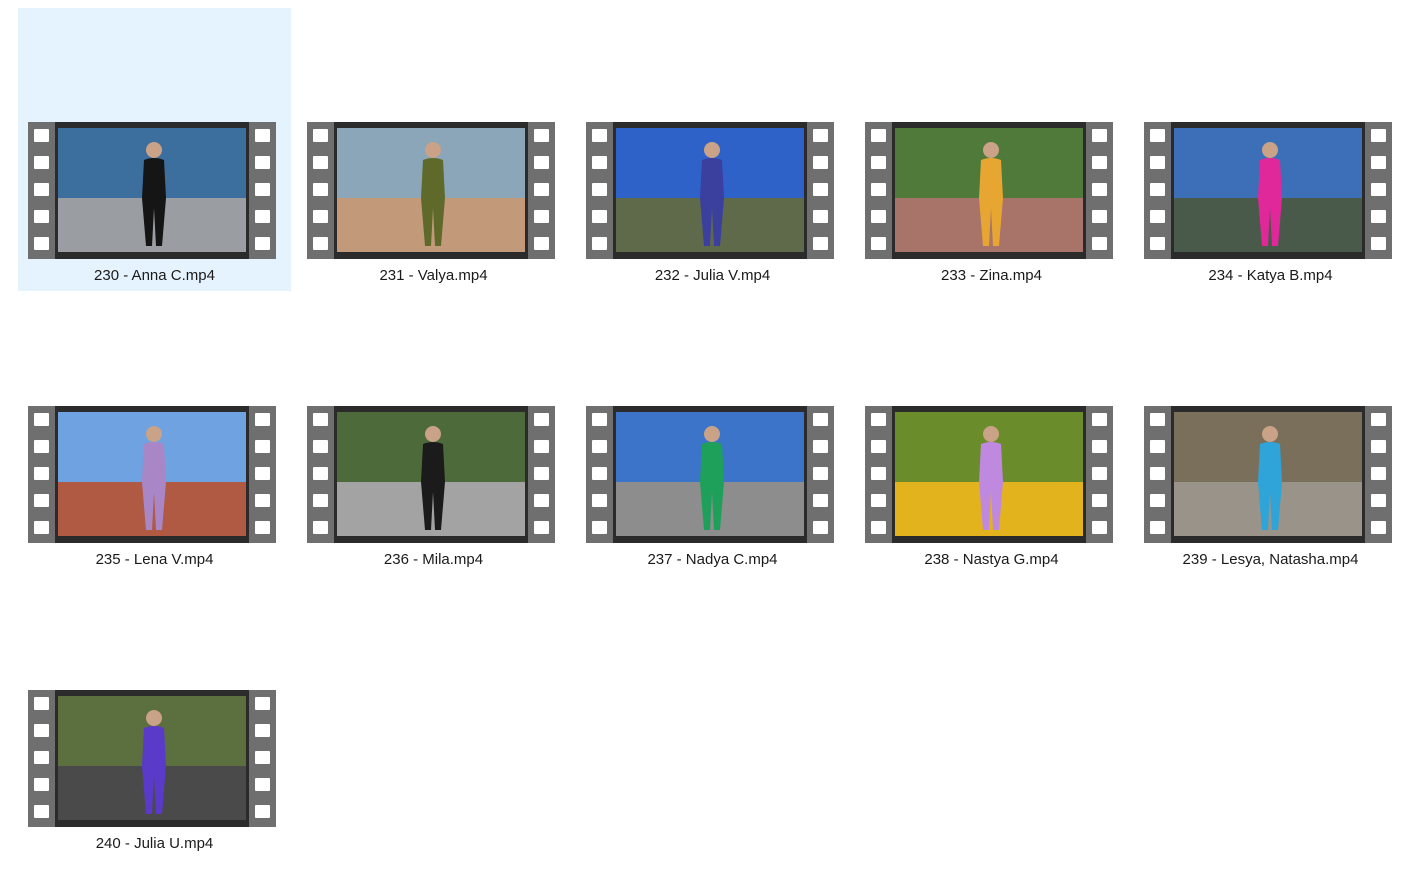 This screenshot has height=876, width=1417. I want to click on file-item: 232 - Julia V.mp4, so click(712, 149).